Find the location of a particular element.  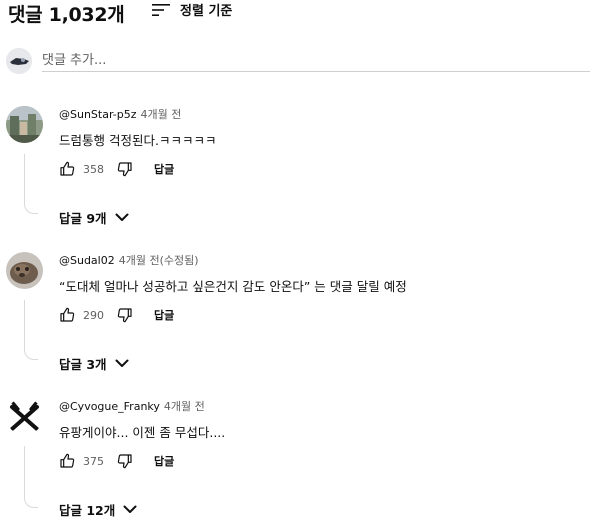

comment-time: 4개월 전(수정됨) is located at coordinates (159, 260).